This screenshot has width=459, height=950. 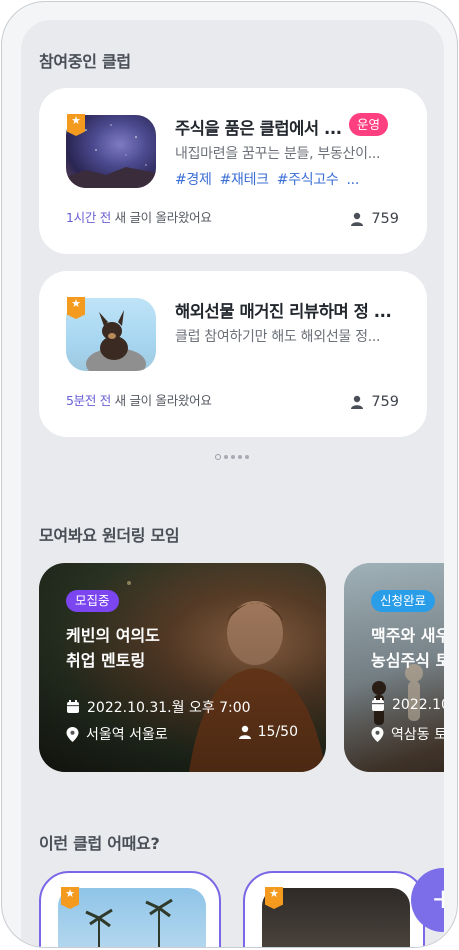 What do you see at coordinates (403, 601) in the screenshot?
I see `status-badge: 신청완료` at bounding box center [403, 601].